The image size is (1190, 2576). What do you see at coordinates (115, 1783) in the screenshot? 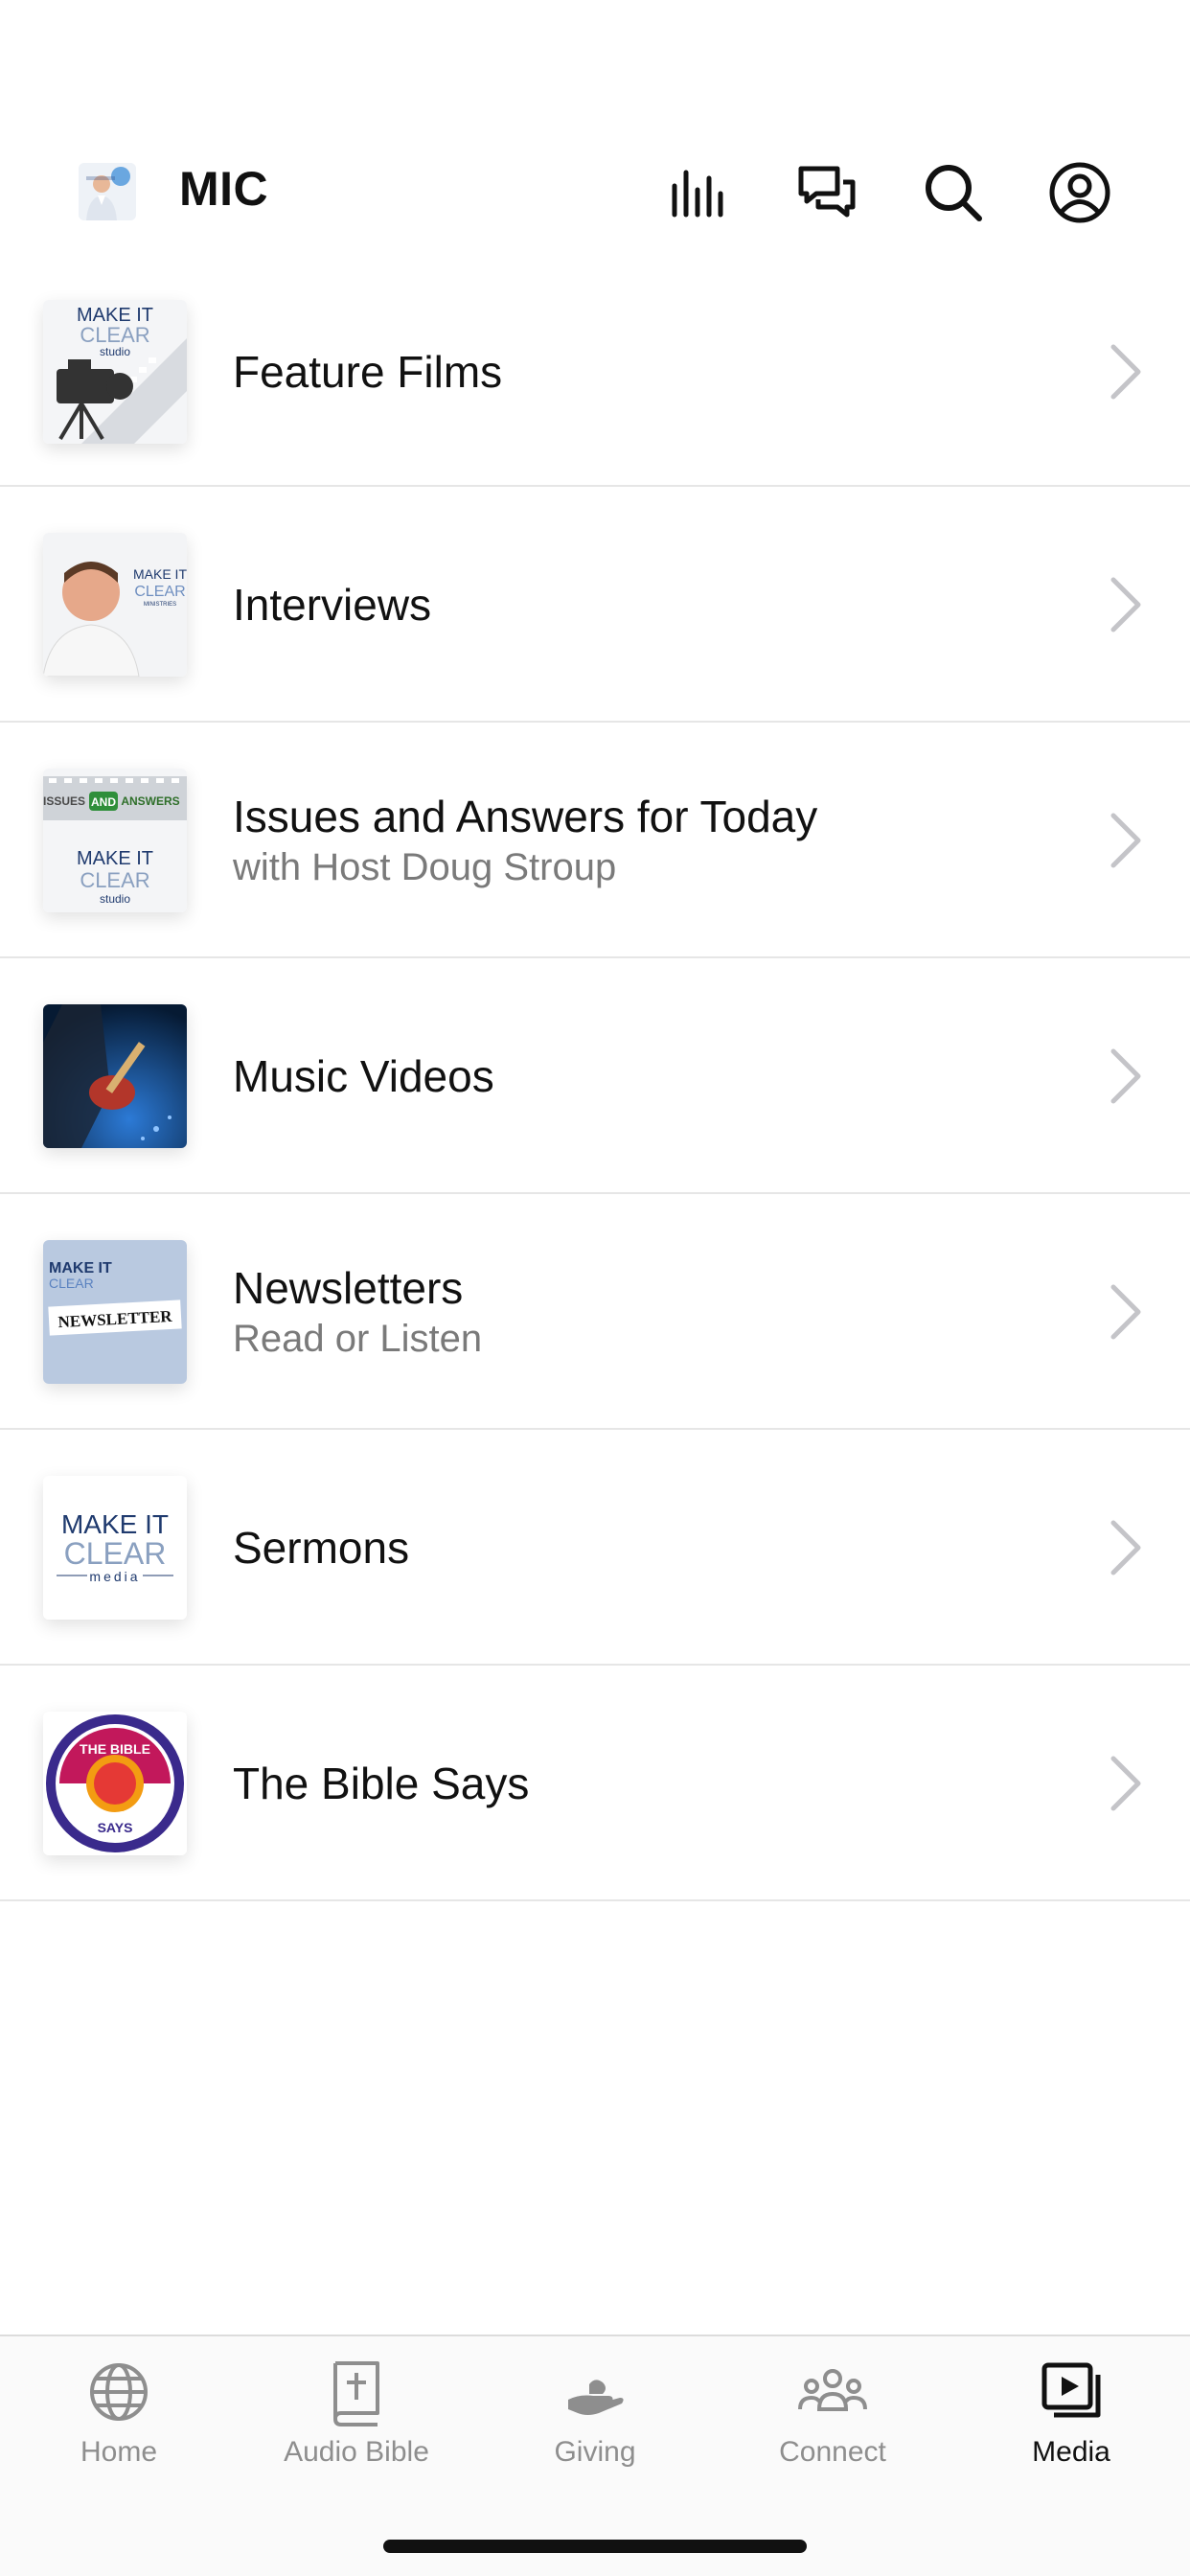
I see `bible-says-thumb: THE BIBLE SAYS` at bounding box center [115, 1783].